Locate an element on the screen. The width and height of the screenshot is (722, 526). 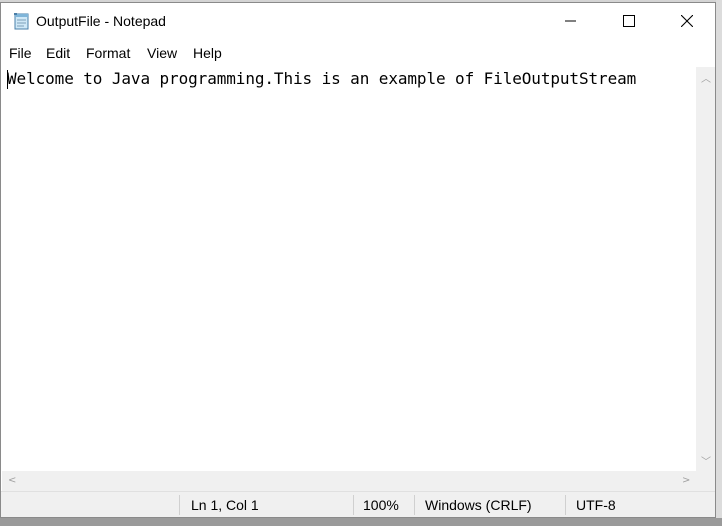
desktop-background-right is located at coordinates (719, 263).